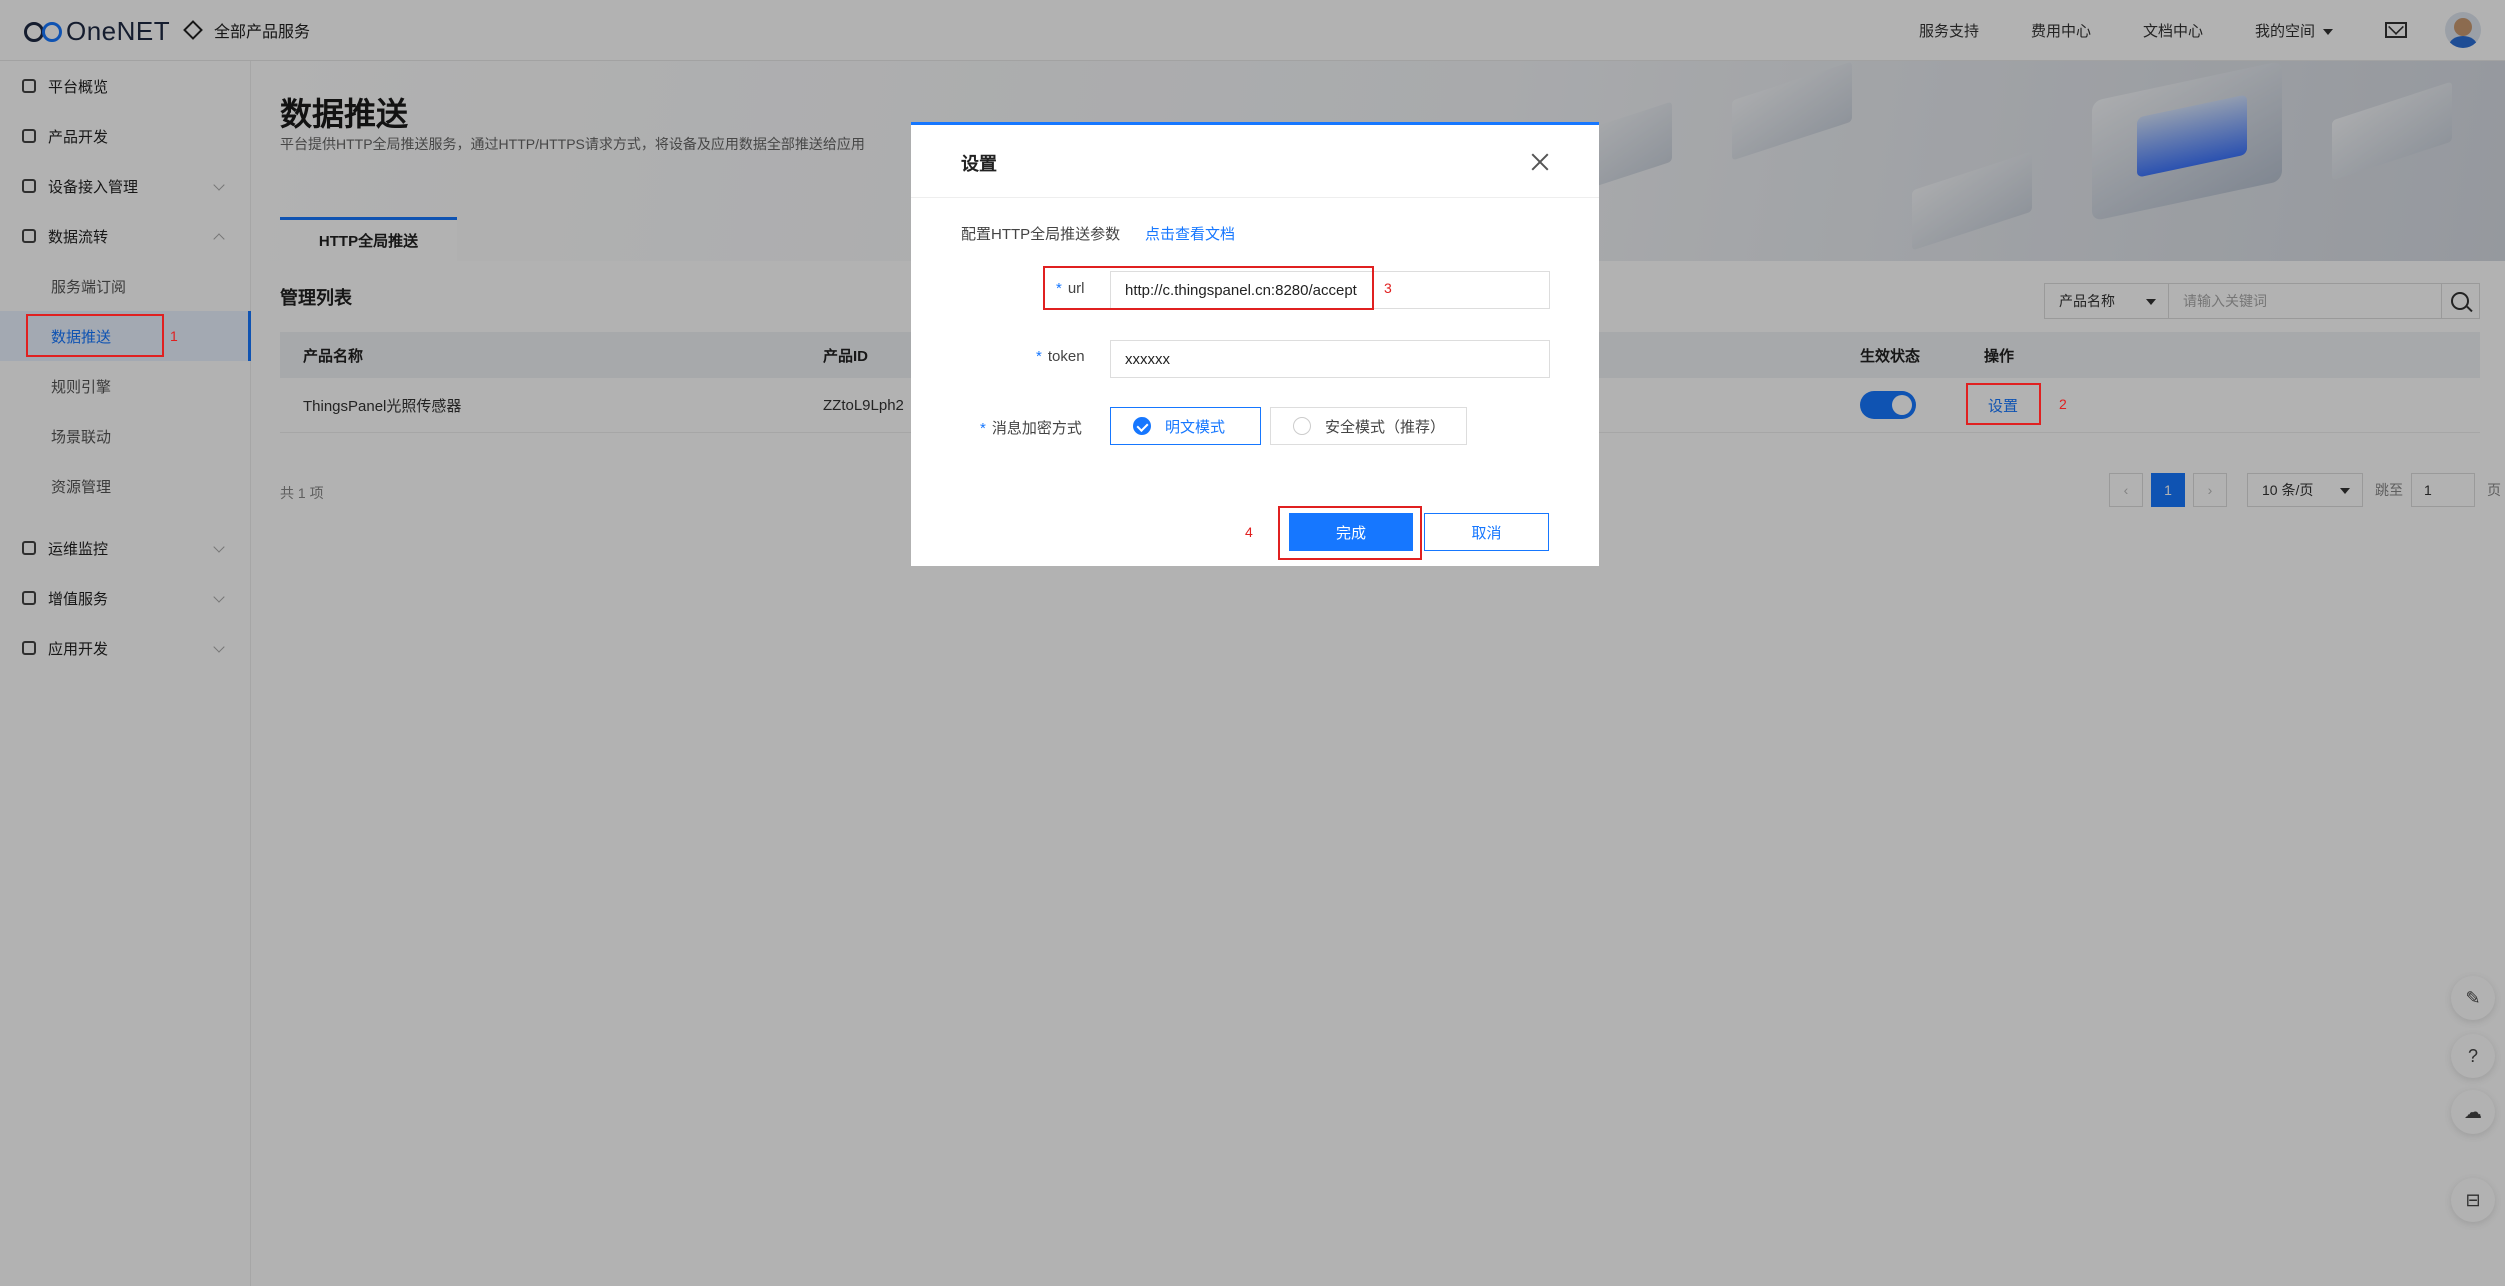 The width and height of the screenshot is (2505, 1286). Describe the element at coordinates (1036, 428) in the screenshot. I see `encrypt-label-text: 消息加密方式` at that location.